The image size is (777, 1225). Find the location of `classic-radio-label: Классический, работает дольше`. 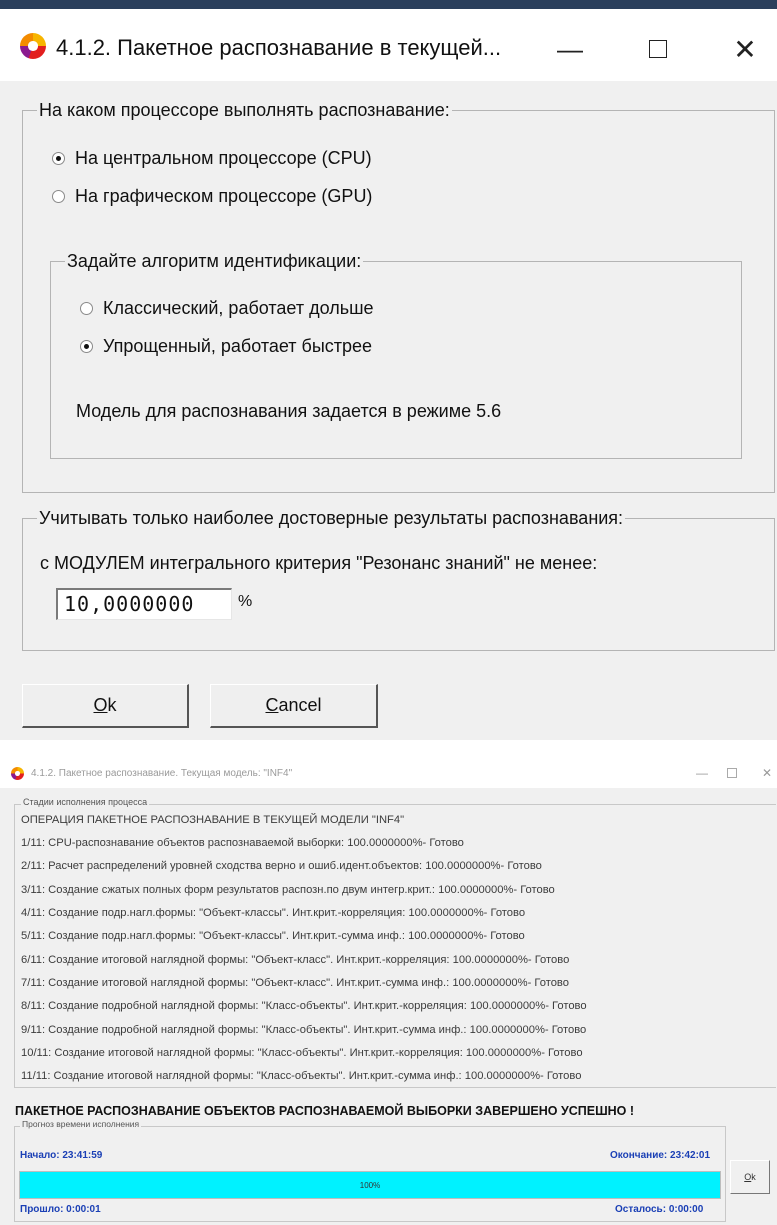

classic-radio-label: Классический, работает дольше is located at coordinates (238, 308).